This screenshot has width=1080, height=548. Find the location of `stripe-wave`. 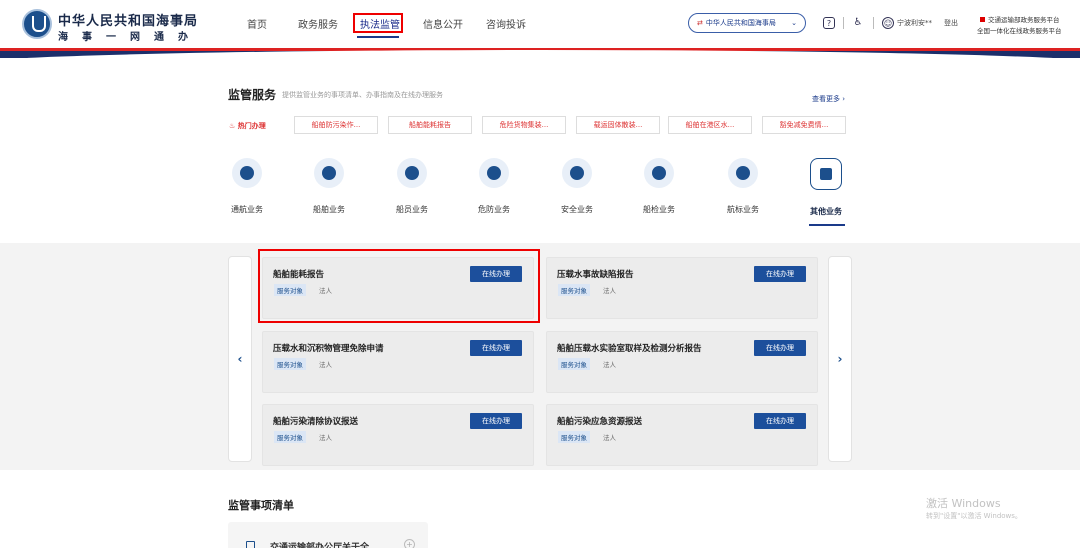

stripe-wave is located at coordinates (540, 54).